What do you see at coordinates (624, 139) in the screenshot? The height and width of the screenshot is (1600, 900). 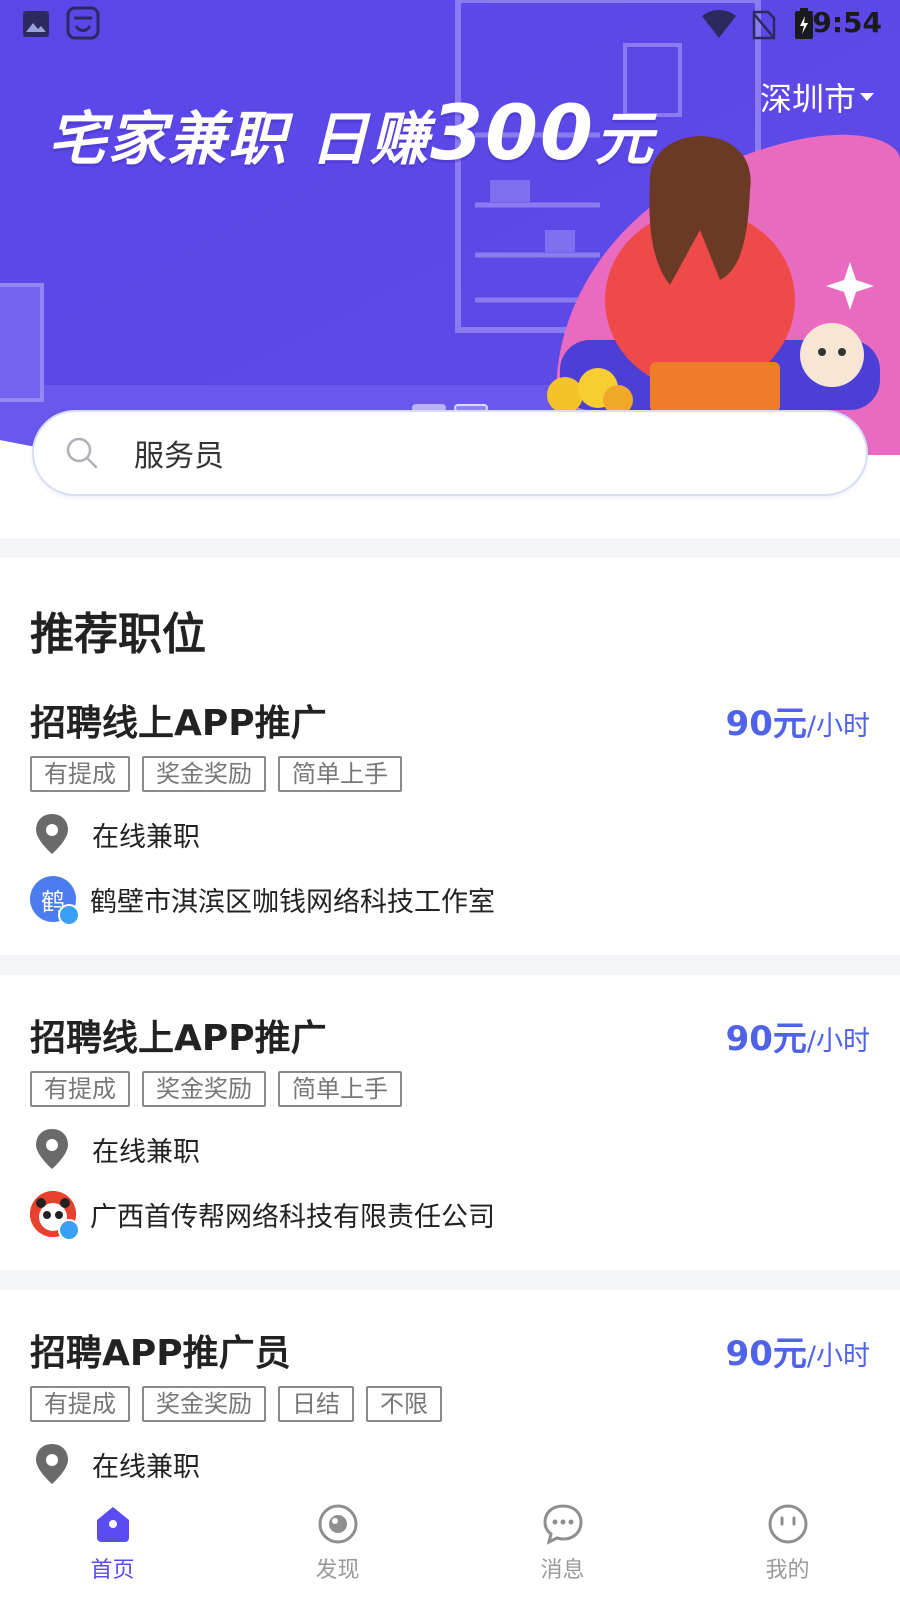 I see `slogan-suffix: 元` at bounding box center [624, 139].